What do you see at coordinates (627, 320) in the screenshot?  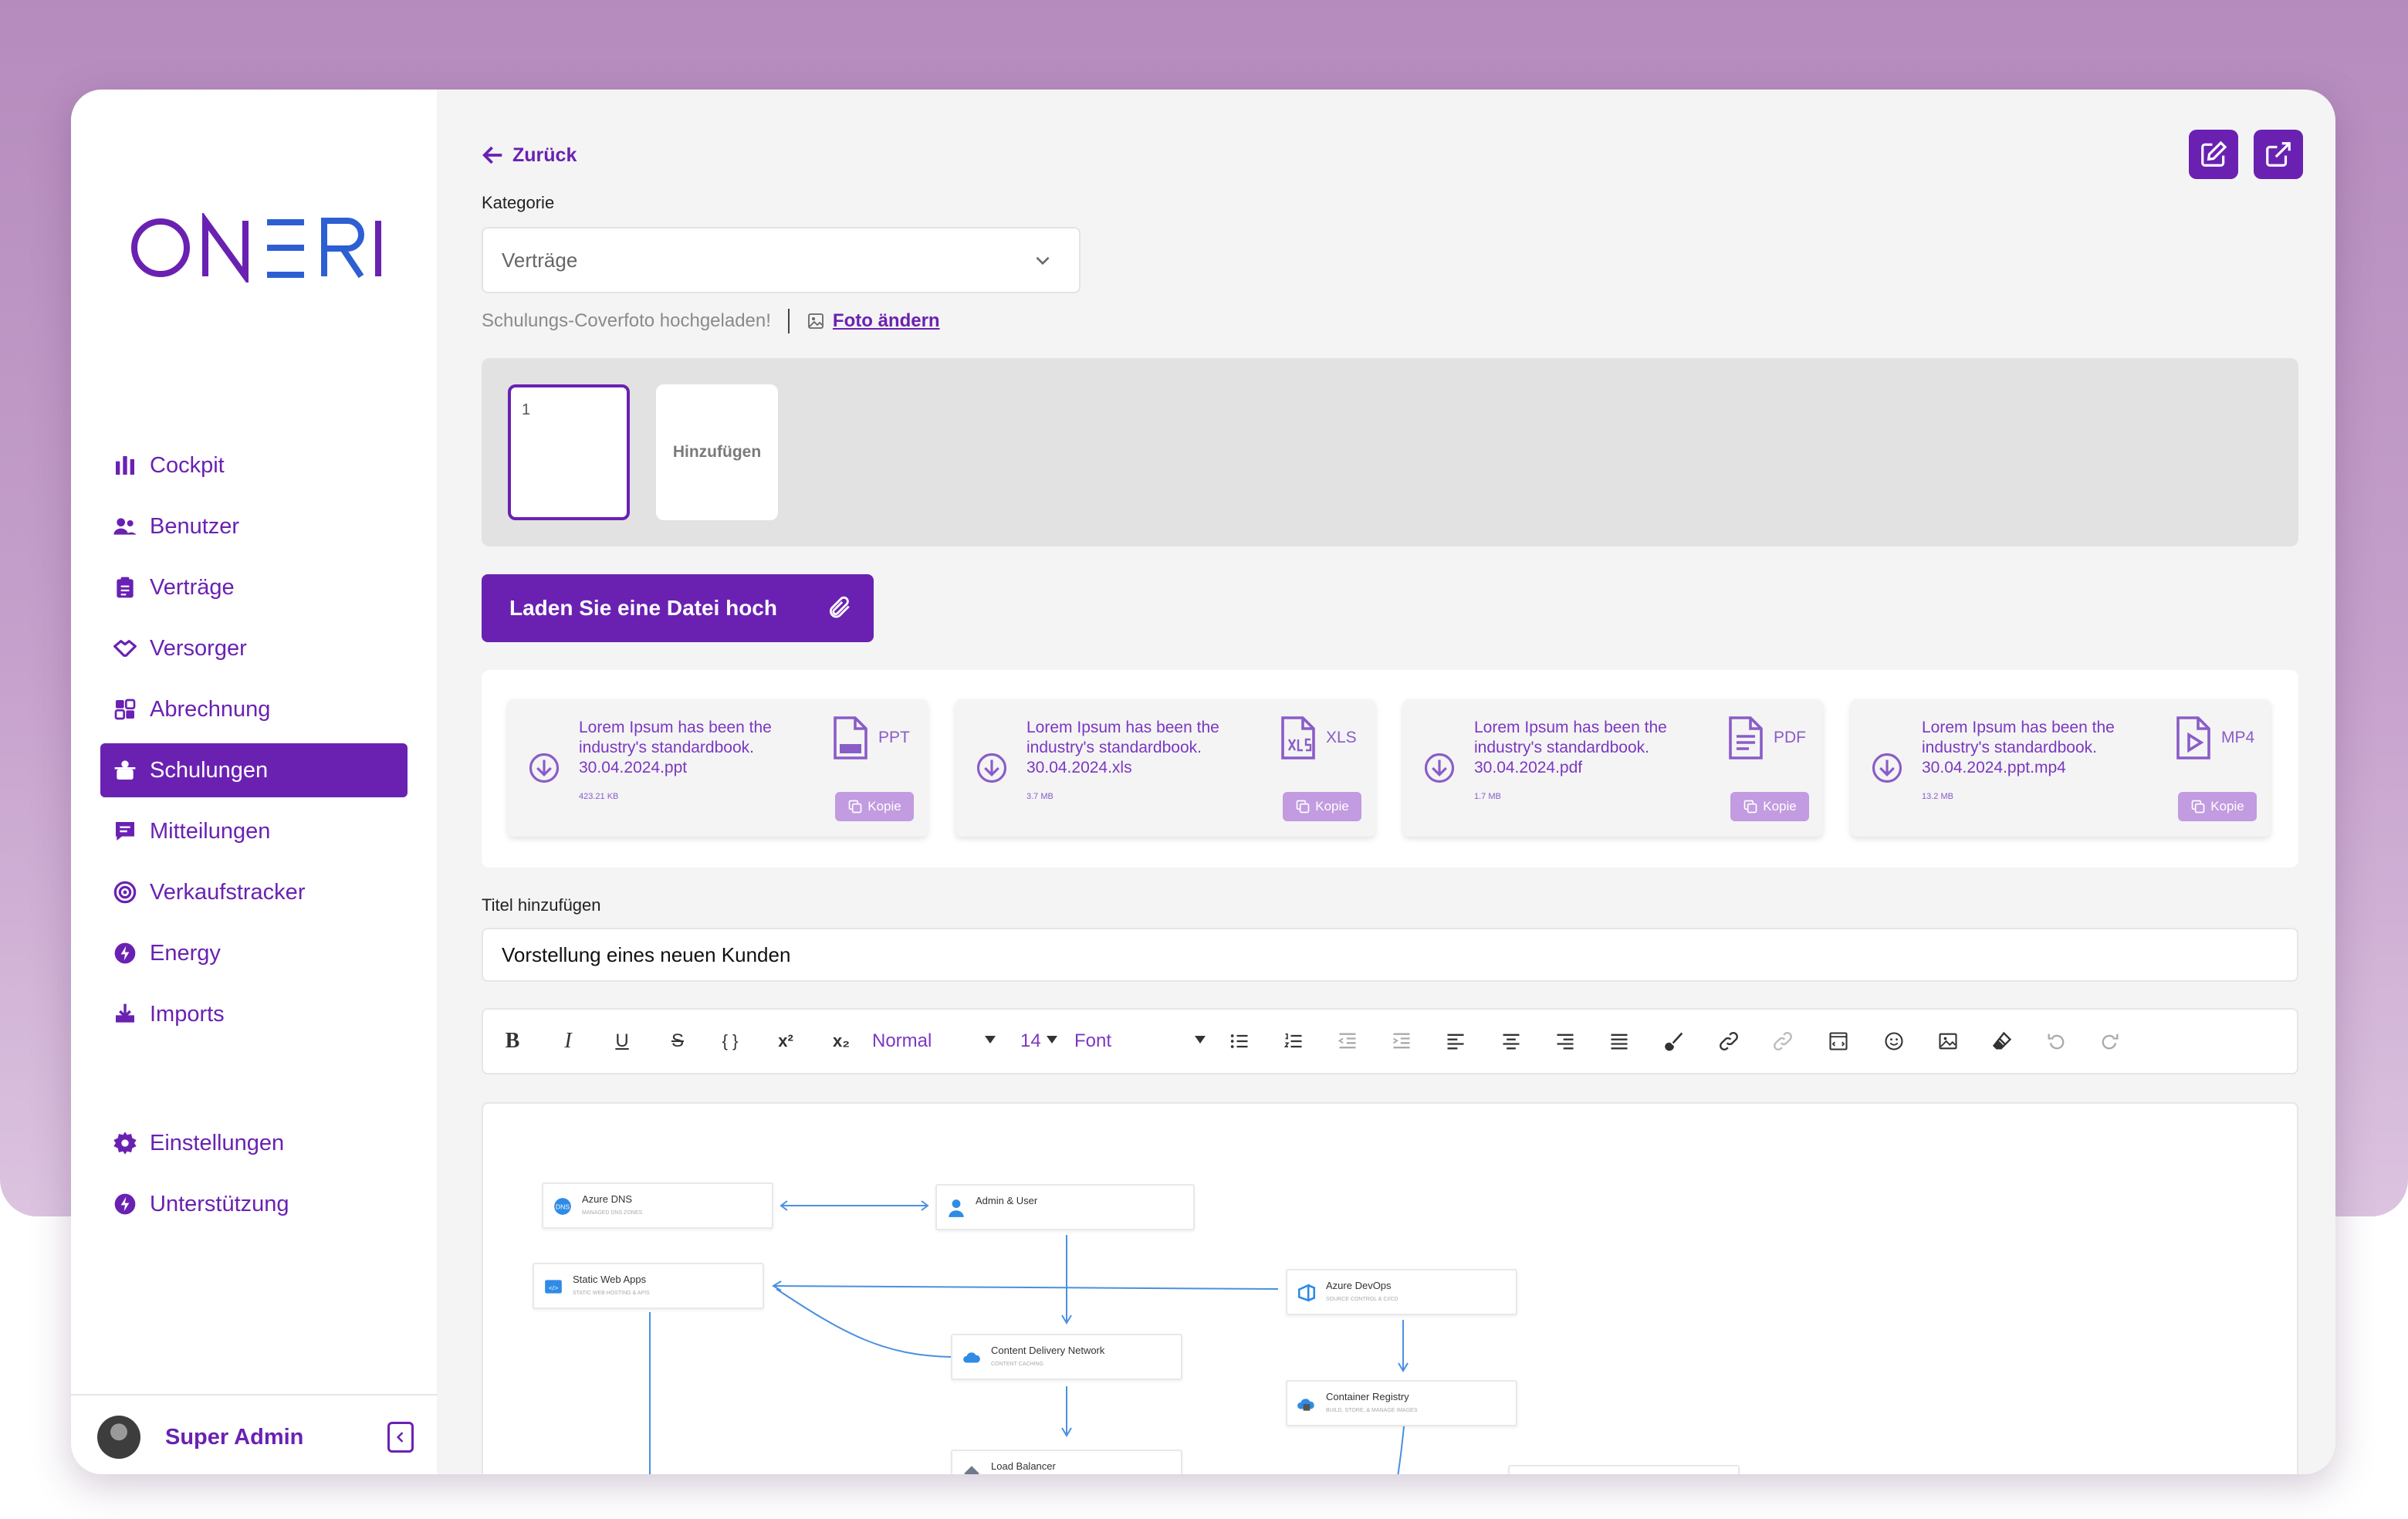 I see `cover-status-text: Schulungs-Coverfoto hochgeladen!` at bounding box center [627, 320].